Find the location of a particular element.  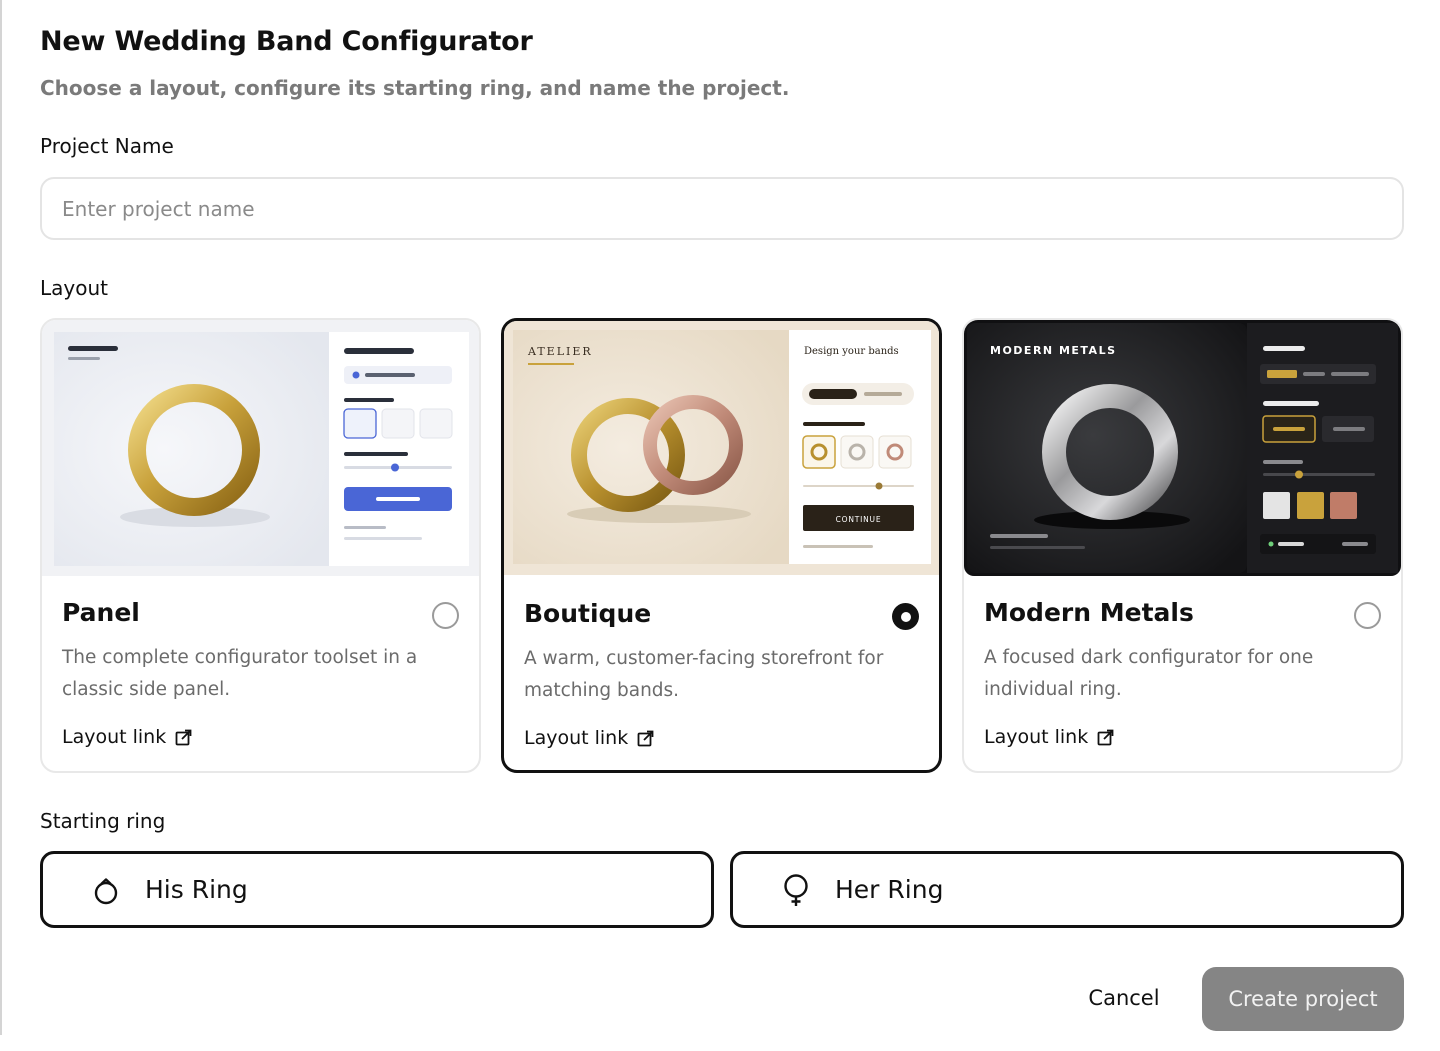

cancel-button: Cancel is located at coordinates (1124, 998).